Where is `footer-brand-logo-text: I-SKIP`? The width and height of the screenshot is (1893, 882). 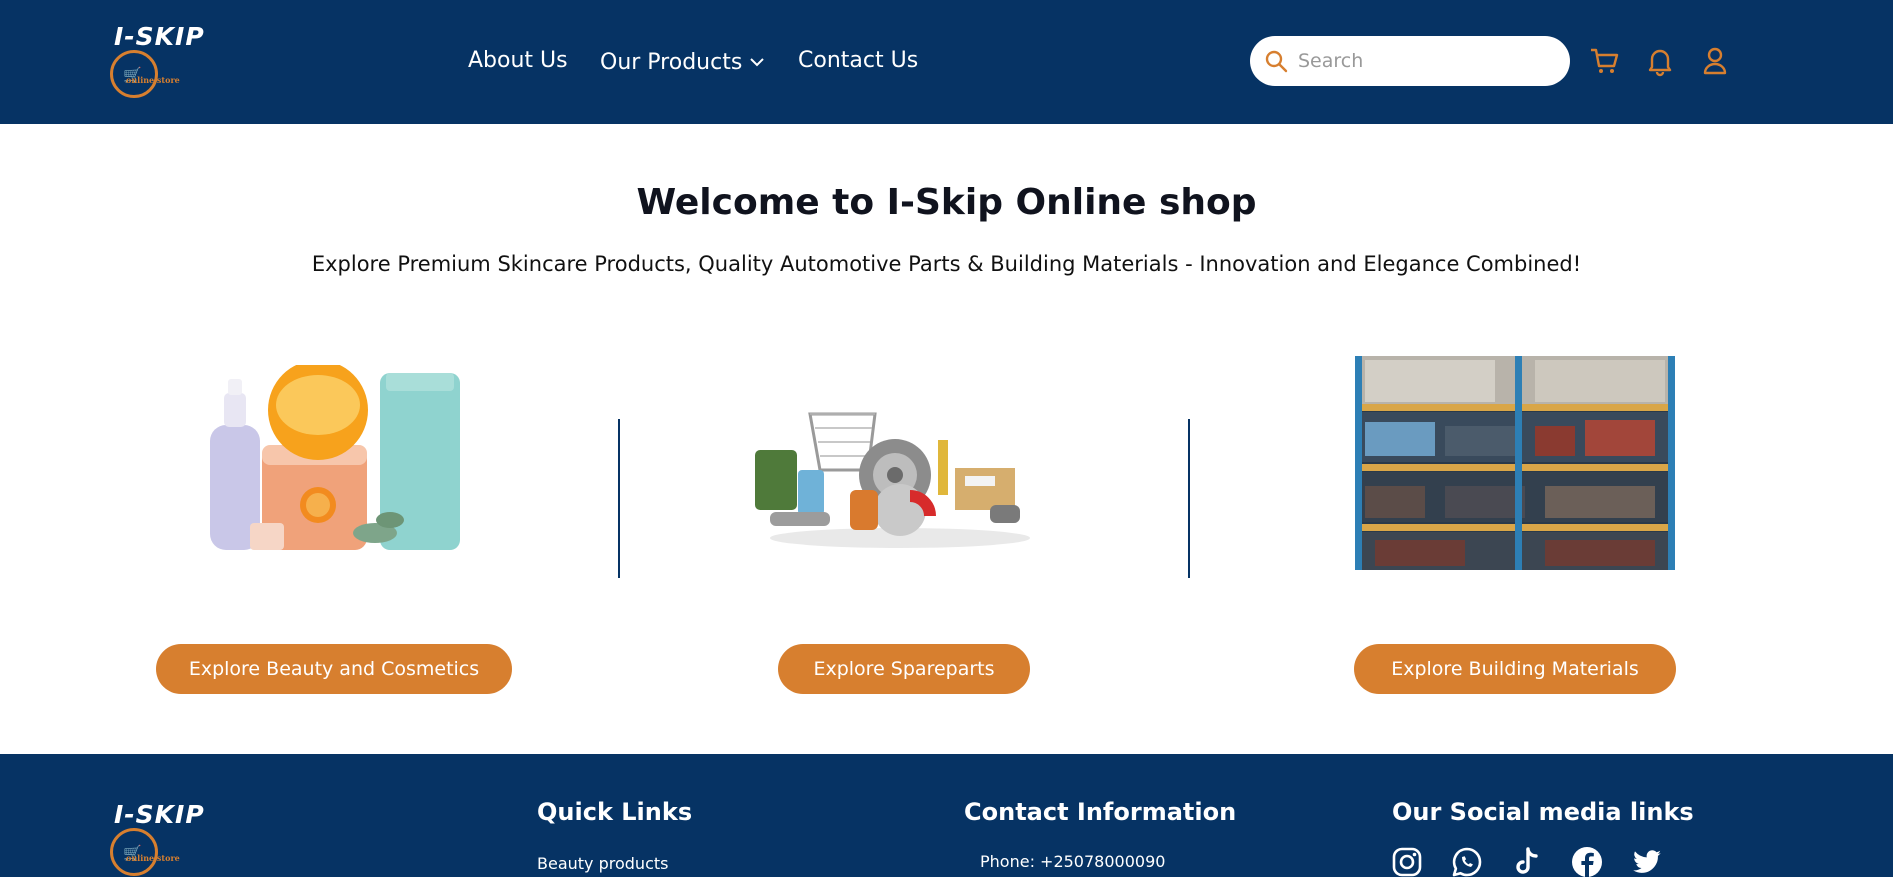
footer-brand-logo-text: I-SKIP is located at coordinates (159, 814).